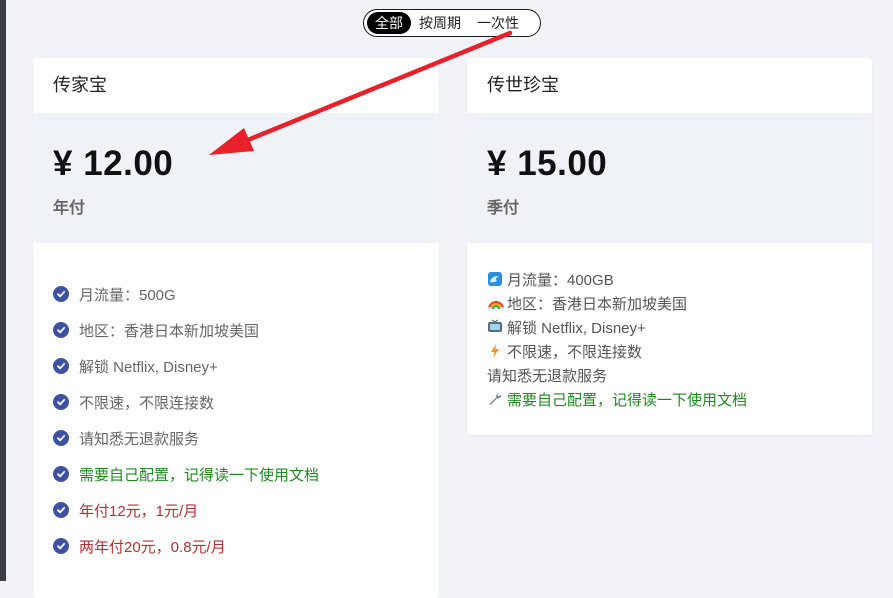  I want to click on description-text: 请知悉无退款服务, so click(547, 376).